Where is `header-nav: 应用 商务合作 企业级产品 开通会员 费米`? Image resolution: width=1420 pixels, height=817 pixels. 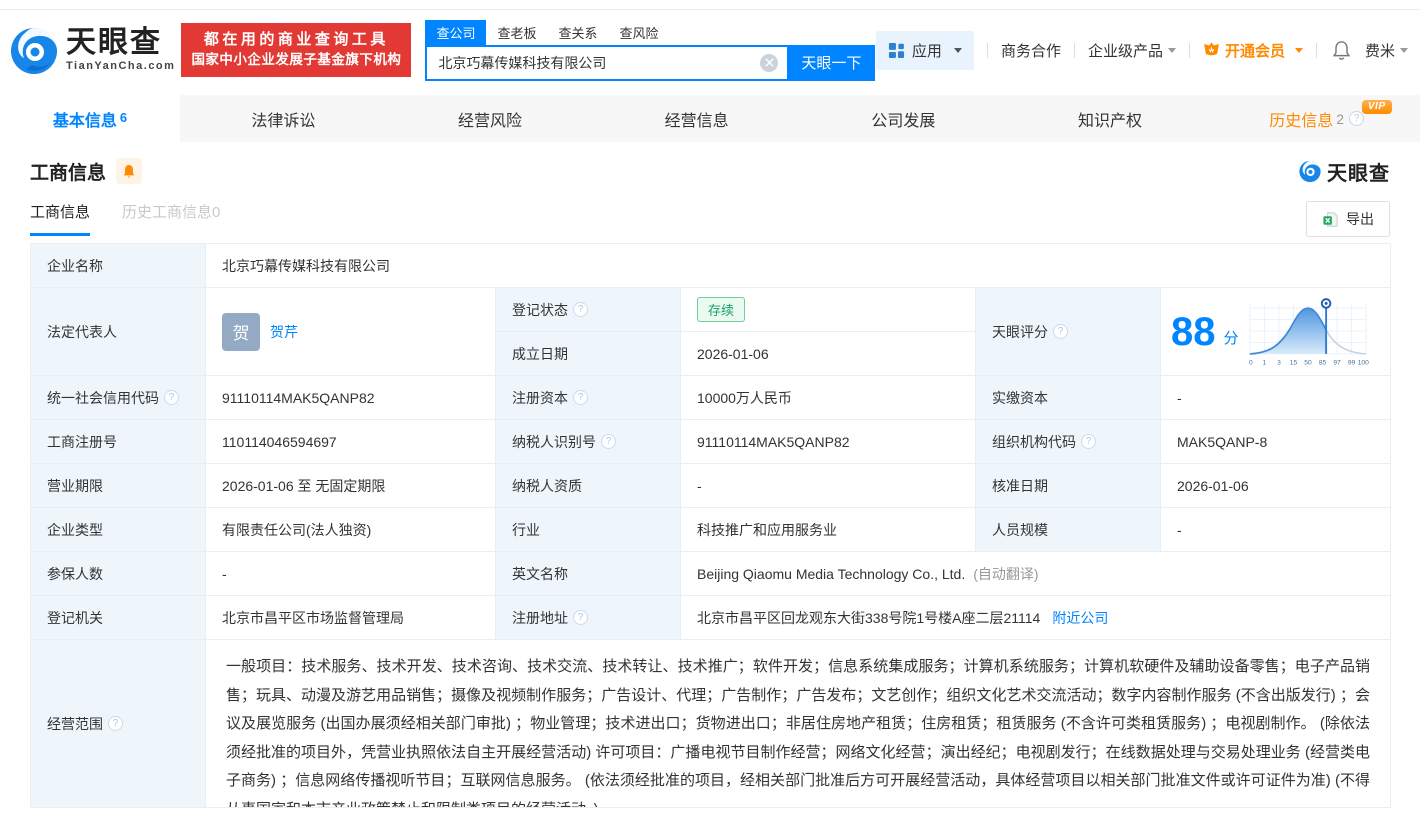
header-nav: 应用 商务合作 企业级产品 开通会员 费米 is located at coordinates (1141, 50).